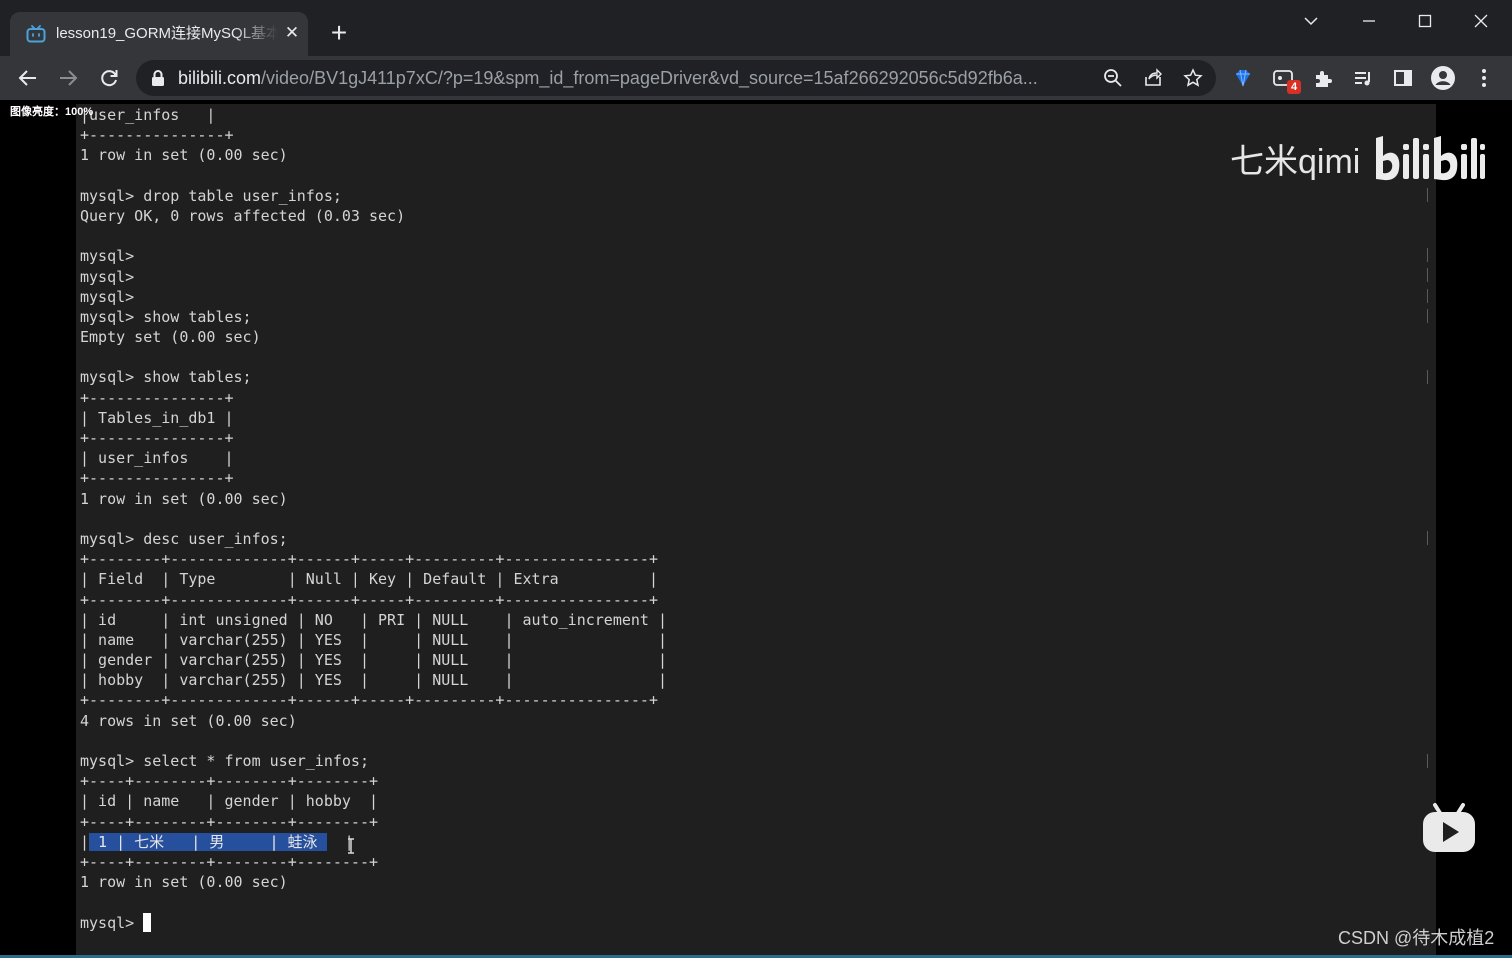  Describe the element at coordinates (36, 34) in the screenshot. I see `bilibili-tv-icon` at that location.